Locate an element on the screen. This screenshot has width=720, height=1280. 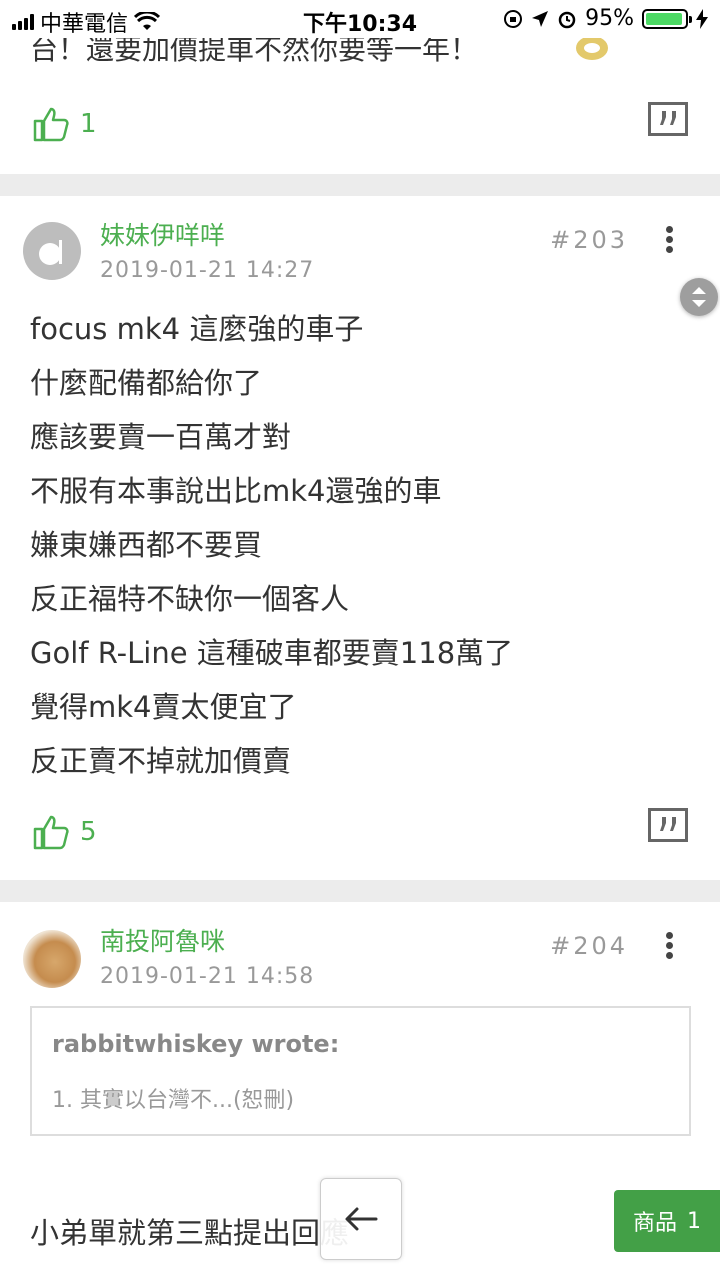
default-avatar-icon is located at coordinates (50, 252).